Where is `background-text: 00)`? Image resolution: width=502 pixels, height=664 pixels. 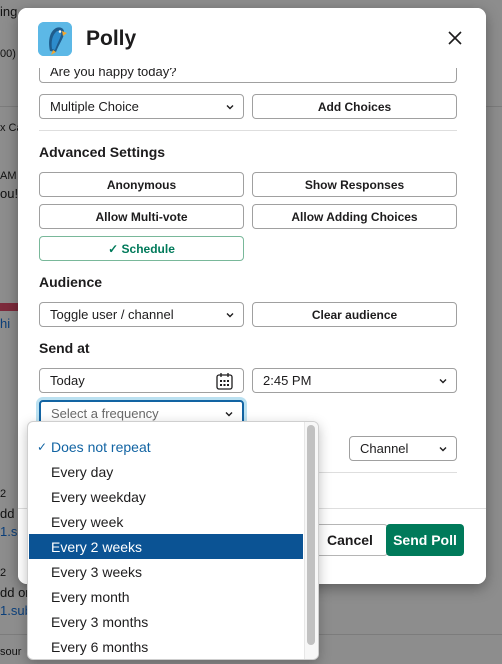 background-text: 00) is located at coordinates (8, 54).